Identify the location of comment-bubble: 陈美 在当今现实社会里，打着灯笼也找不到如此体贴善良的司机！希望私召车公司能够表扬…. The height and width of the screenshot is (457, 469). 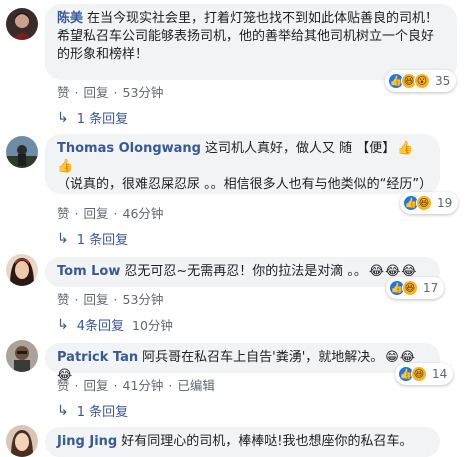
(251, 42).